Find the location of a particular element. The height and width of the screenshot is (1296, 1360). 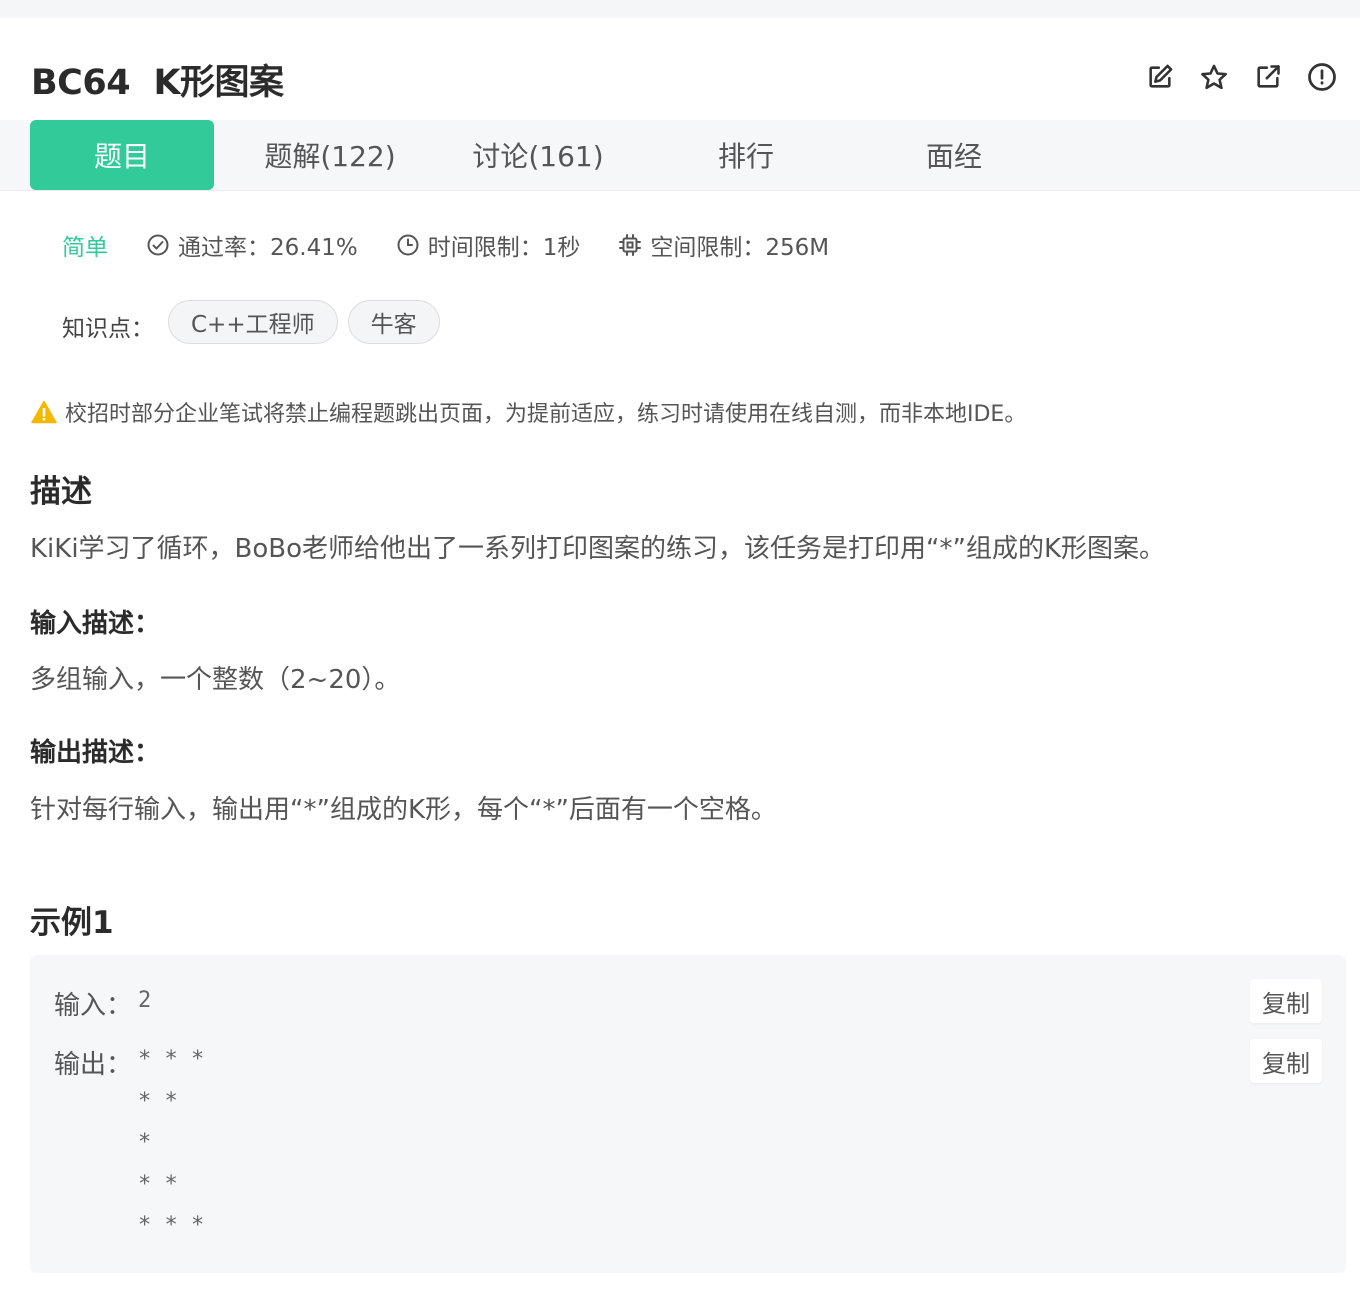

knowledge-points: 知识点： C++工程师 牛客 is located at coordinates (256, 322).